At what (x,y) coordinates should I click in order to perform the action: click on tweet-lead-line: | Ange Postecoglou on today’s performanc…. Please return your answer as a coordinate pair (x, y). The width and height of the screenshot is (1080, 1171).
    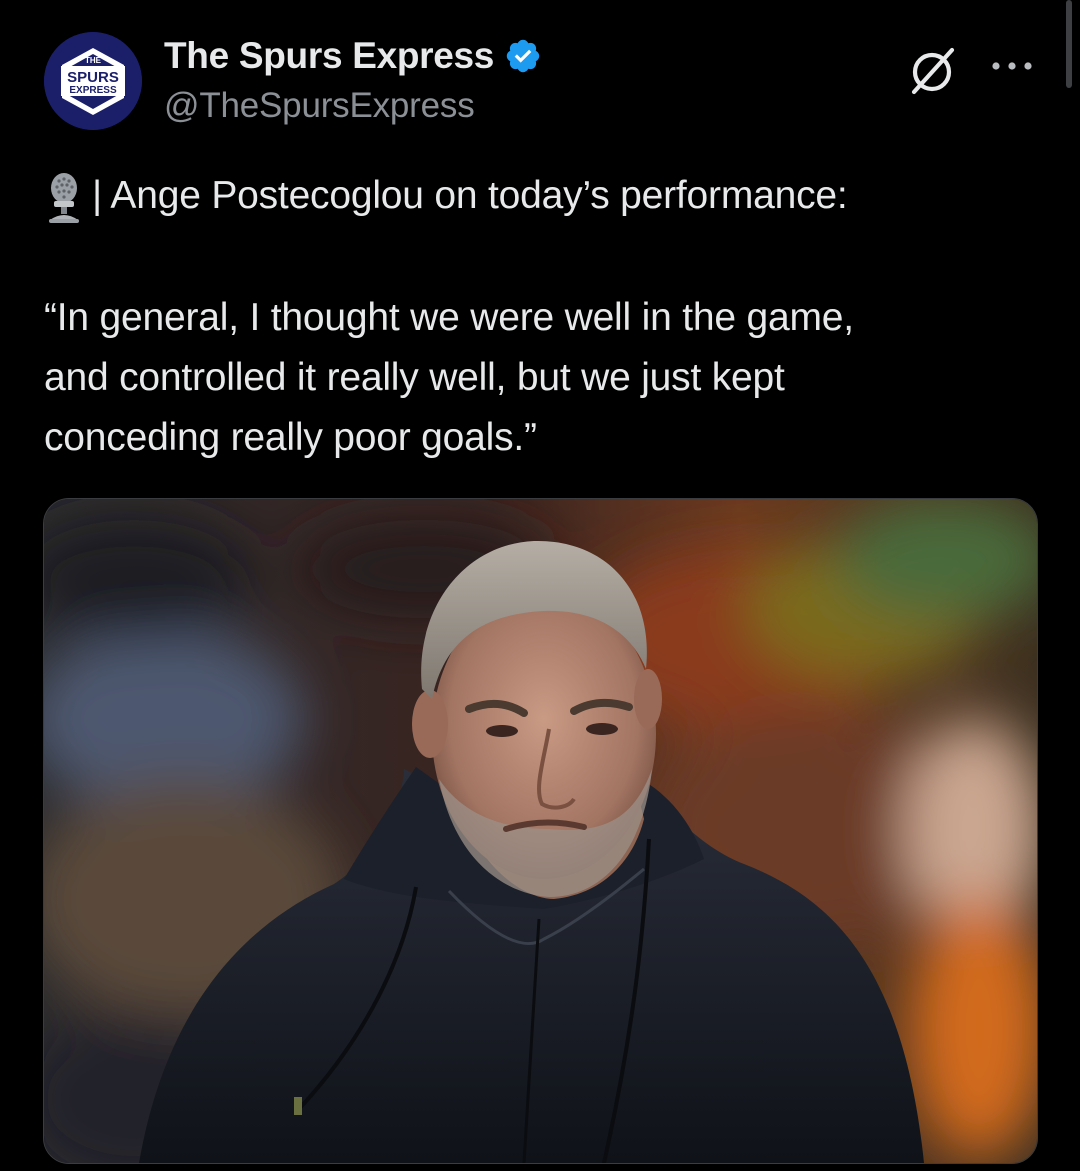
    Looking at the image, I should click on (544, 196).